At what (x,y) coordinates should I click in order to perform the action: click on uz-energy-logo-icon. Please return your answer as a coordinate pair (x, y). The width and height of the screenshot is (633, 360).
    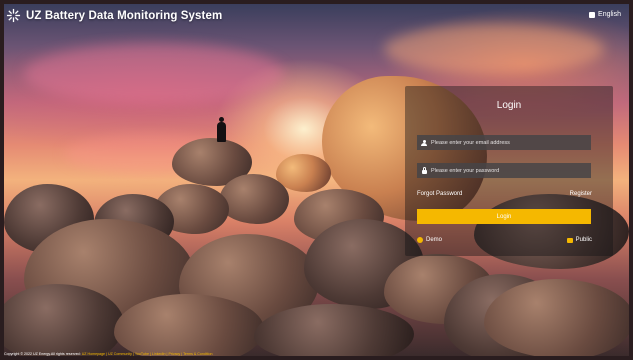
    Looking at the image, I should click on (13, 15).